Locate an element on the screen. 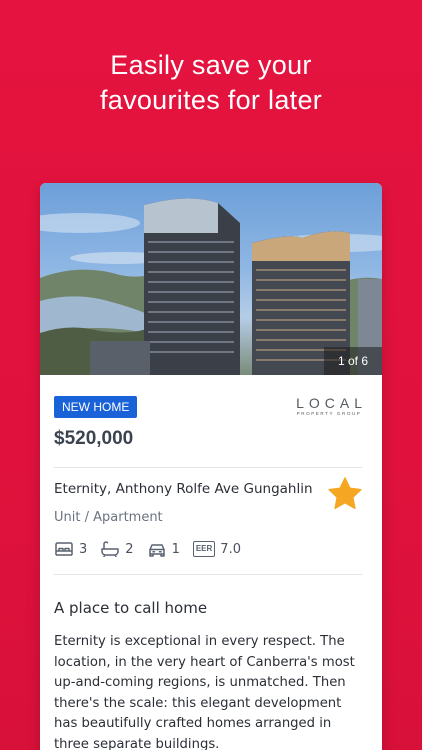  bath-icon is located at coordinates (110, 549).